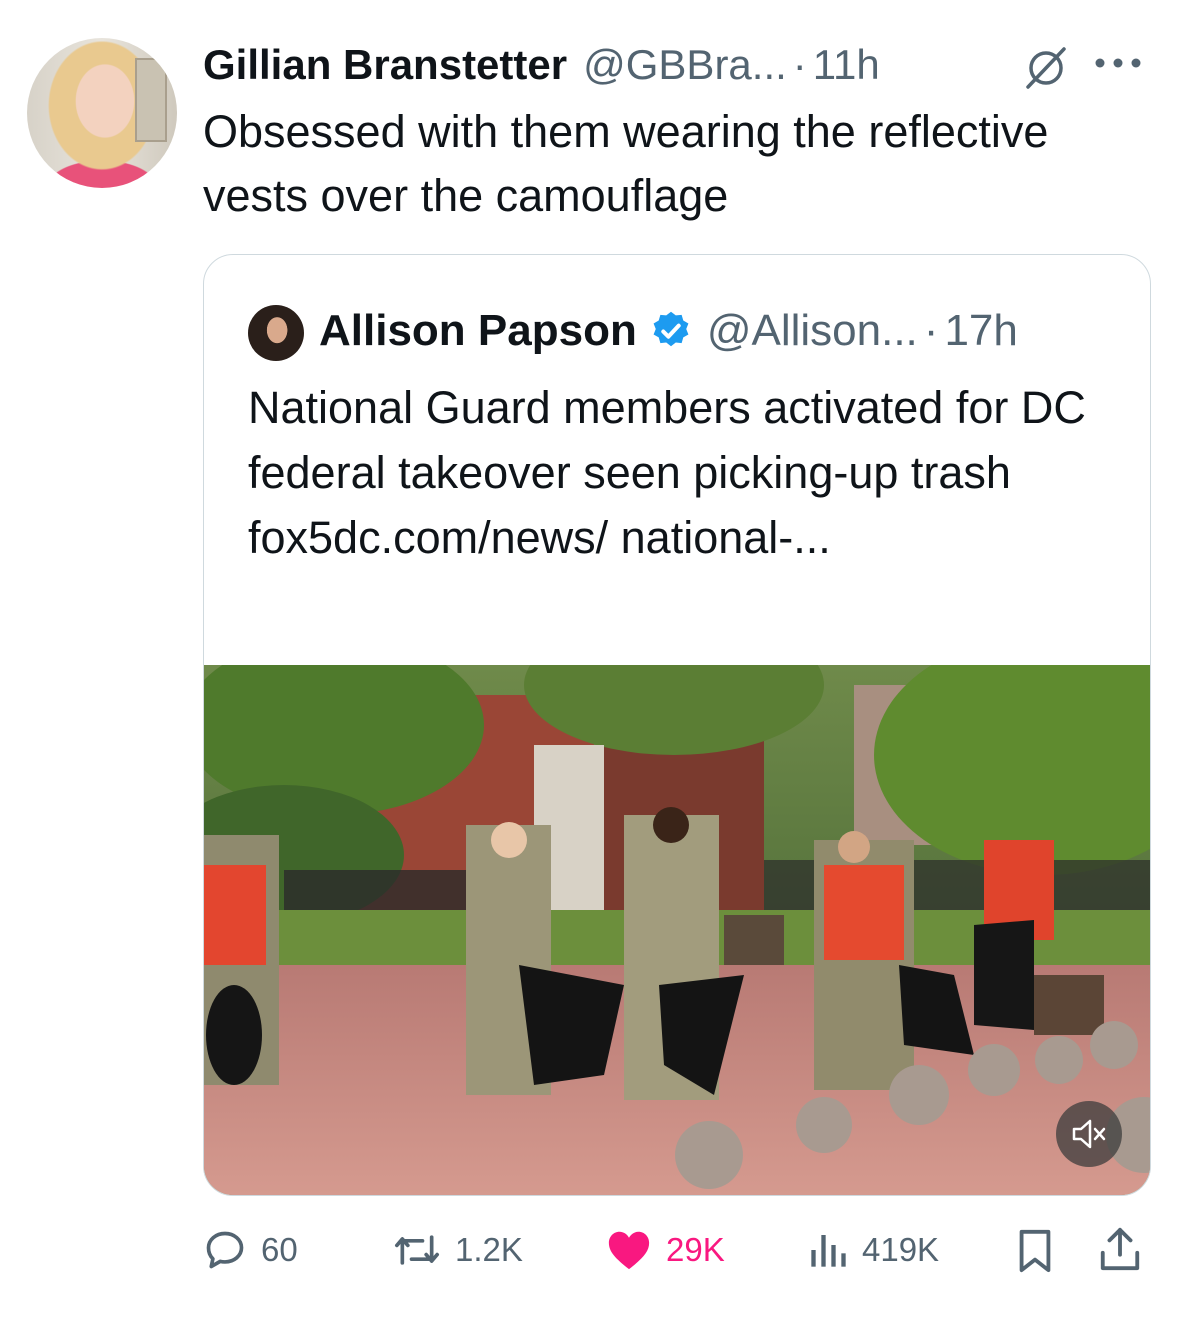  What do you see at coordinates (102, 113) in the screenshot?
I see `author-avatar` at bounding box center [102, 113].